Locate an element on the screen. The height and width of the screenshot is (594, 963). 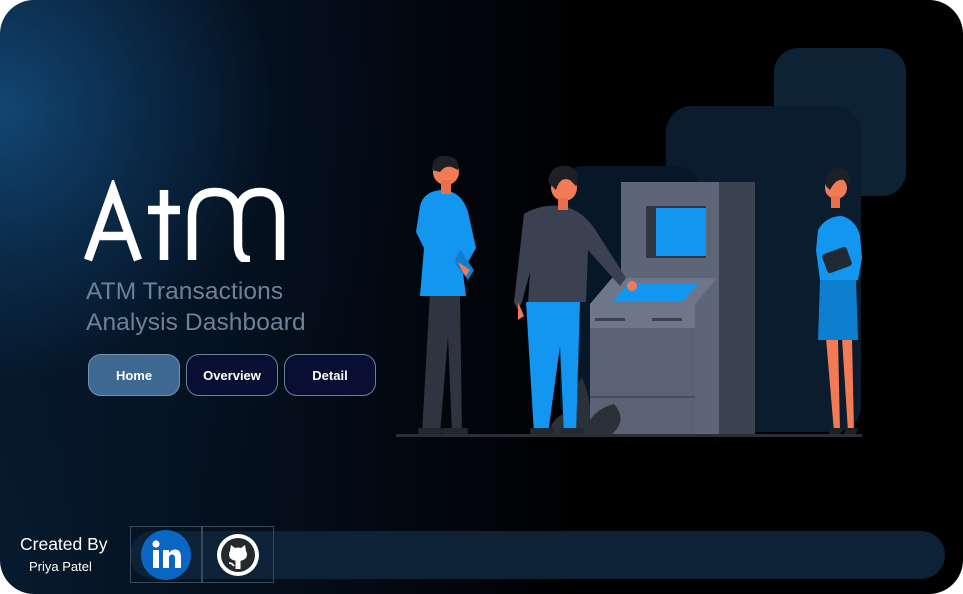
linkedin-link is located at coordinates (166, 554).